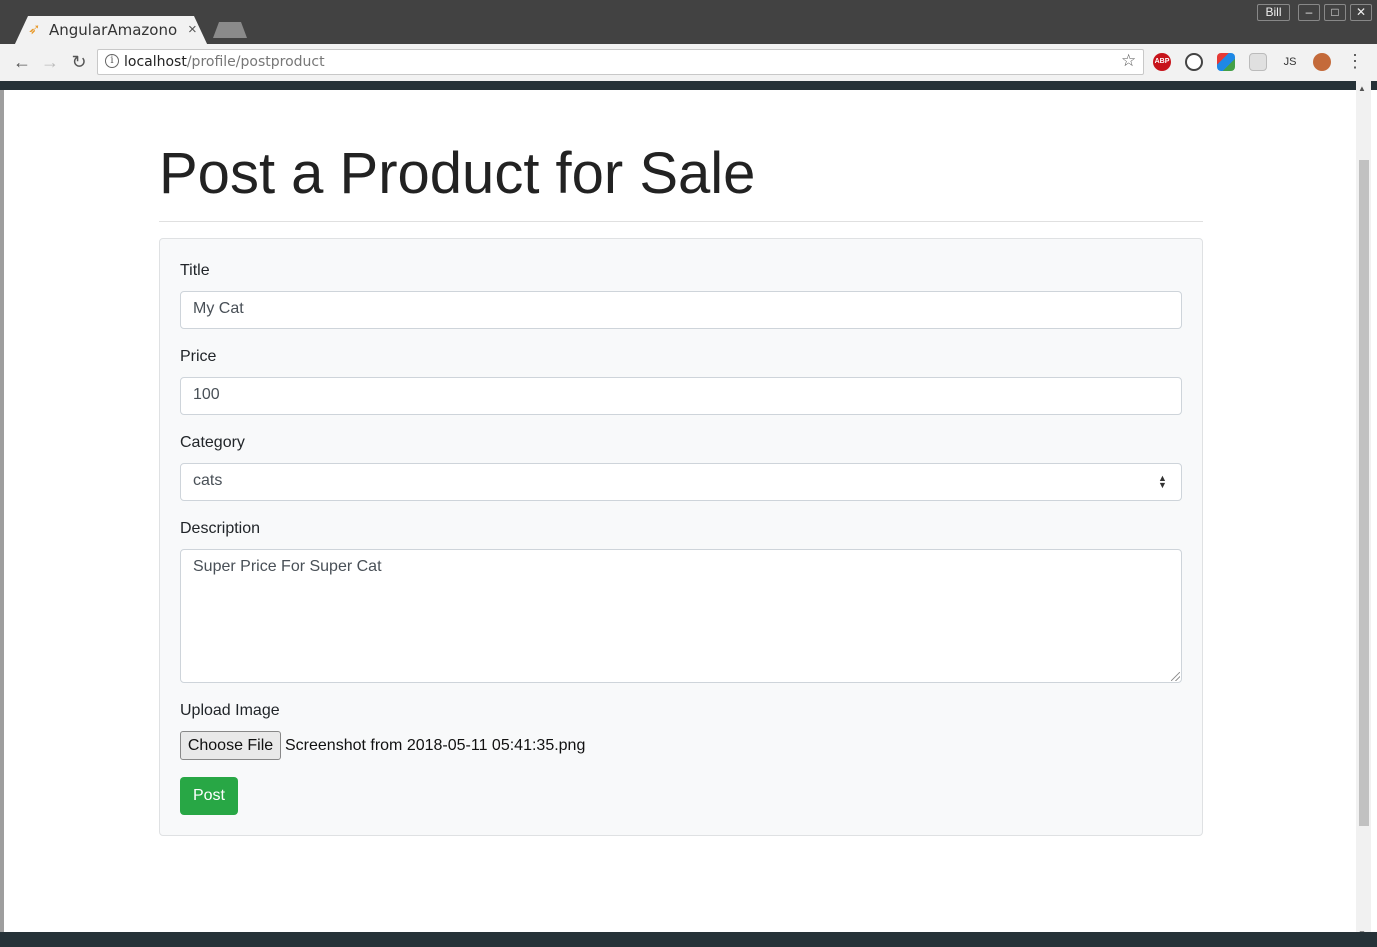 The image size is (1377, 947). What do you see at coordinates (22, 62) in the screenshot?
I see `back-arrow-icon: ←` at bounding box center [22, 62].